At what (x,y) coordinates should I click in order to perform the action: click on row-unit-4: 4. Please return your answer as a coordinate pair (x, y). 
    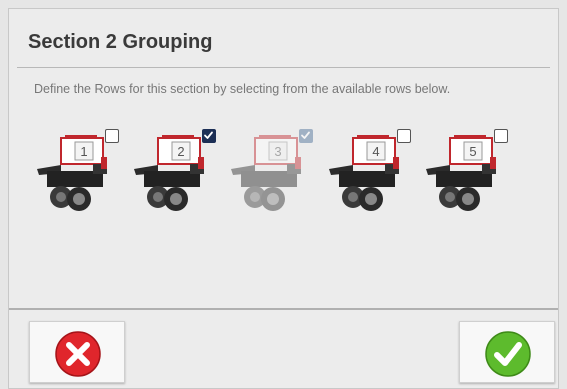
    Looking at the image, I should click on (369, 174).